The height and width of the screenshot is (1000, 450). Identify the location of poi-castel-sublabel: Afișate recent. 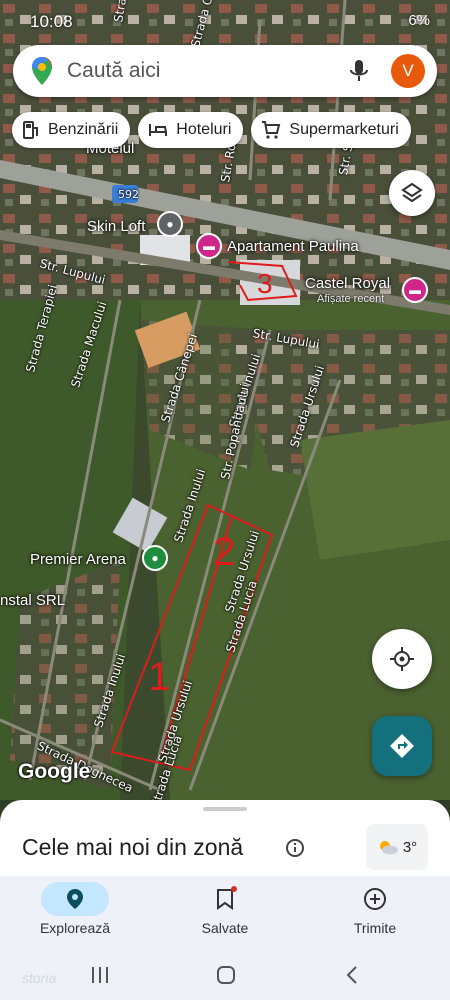
(351, 299).